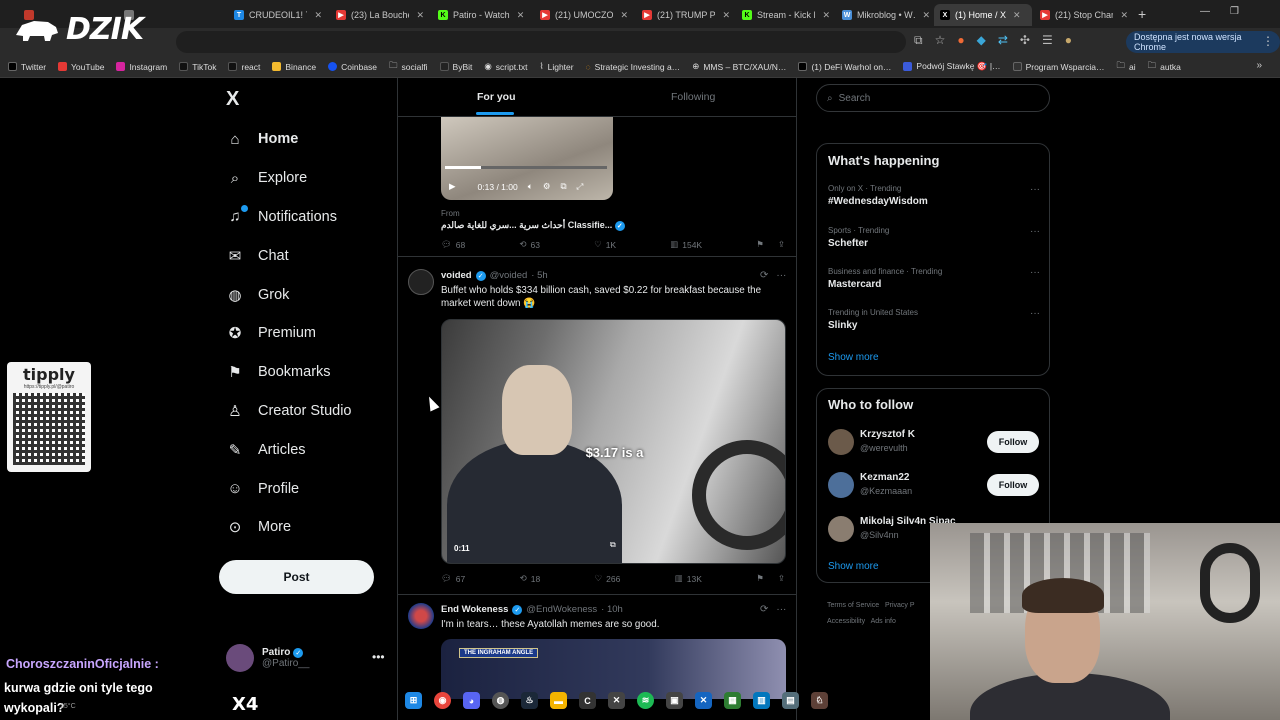  I want to click on share-icon: ⇪, so click(781, 578).